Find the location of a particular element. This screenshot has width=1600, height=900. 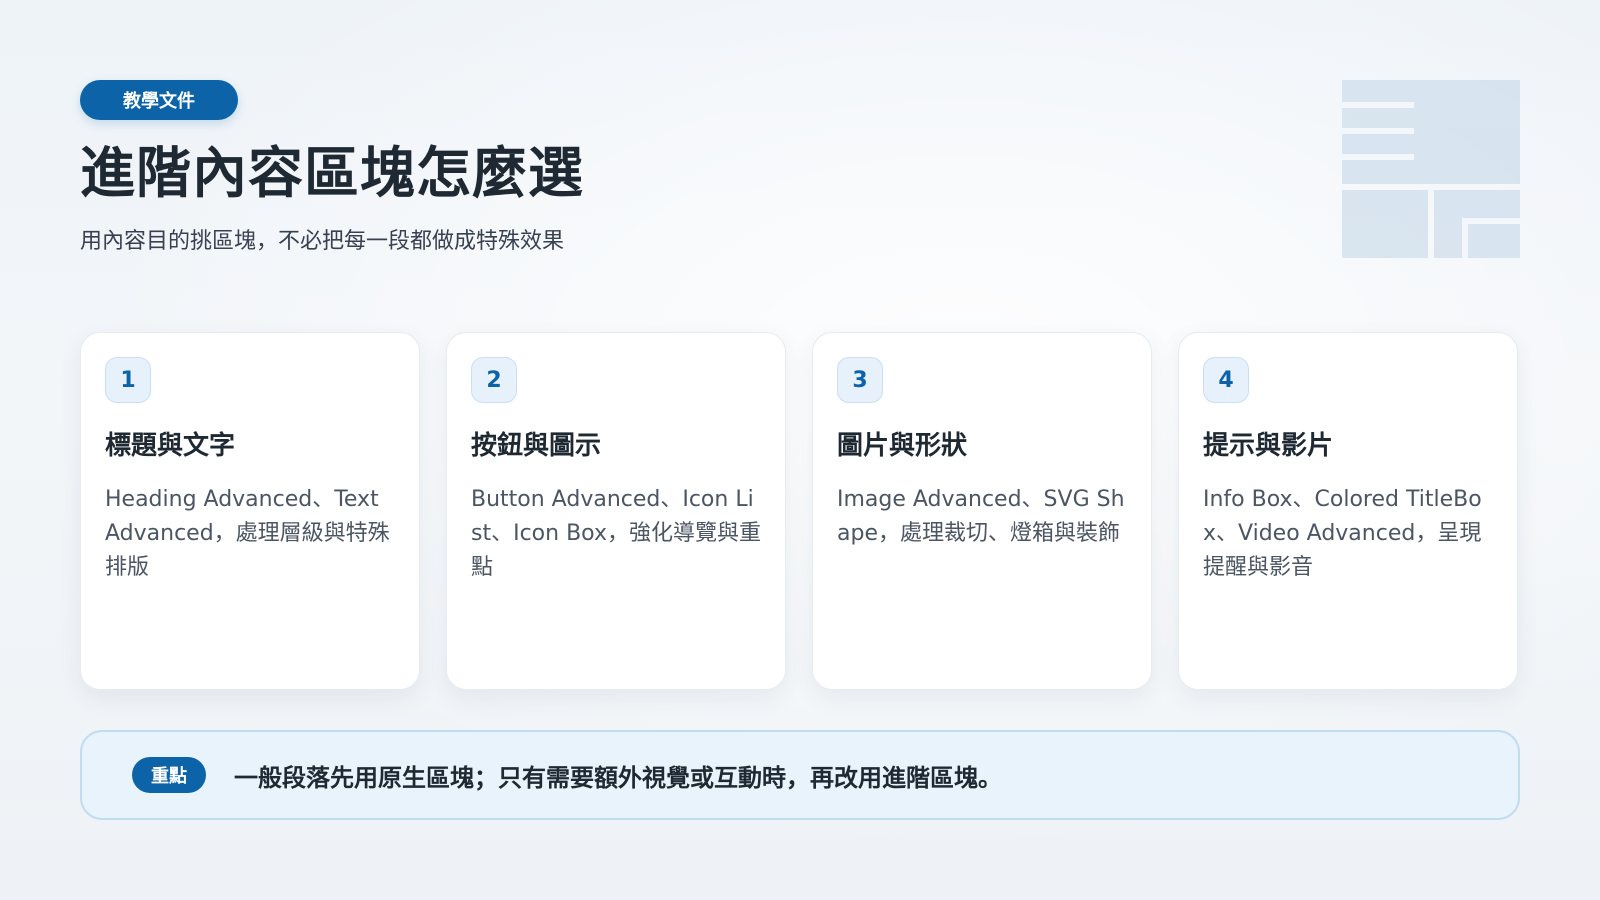

card-description: Image Advanced、SVG Shape，處理裁切、燈箱與裝飾 is located at coordinates (981, 516).